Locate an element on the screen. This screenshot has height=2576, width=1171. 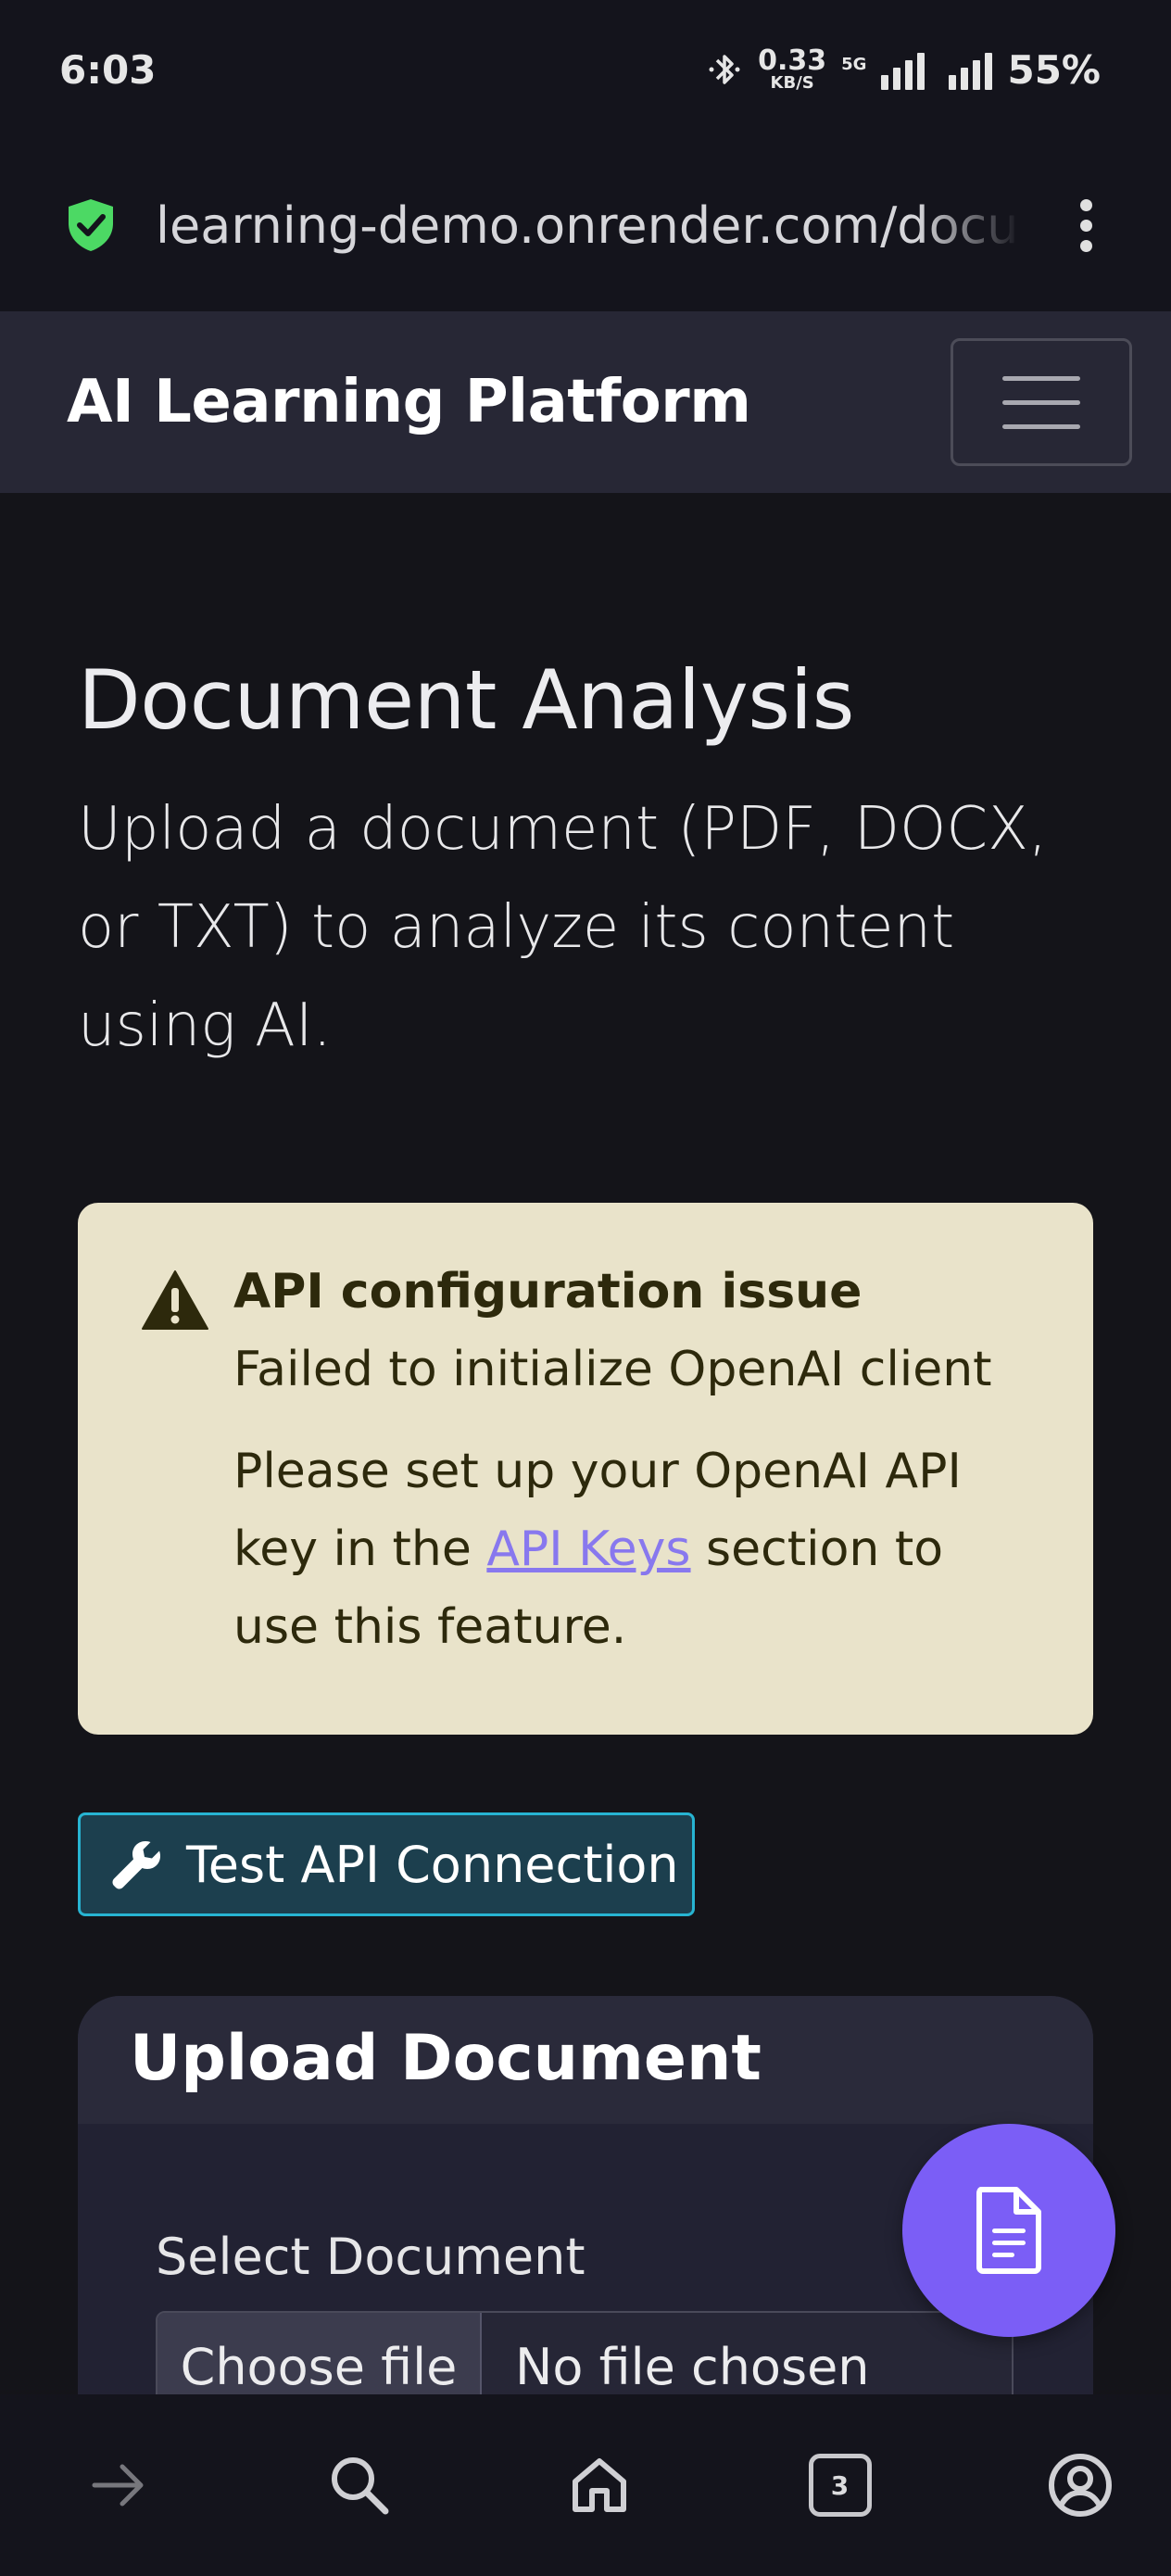
site-navbar: AI Learning Platform is located at coordinates (585, 402).